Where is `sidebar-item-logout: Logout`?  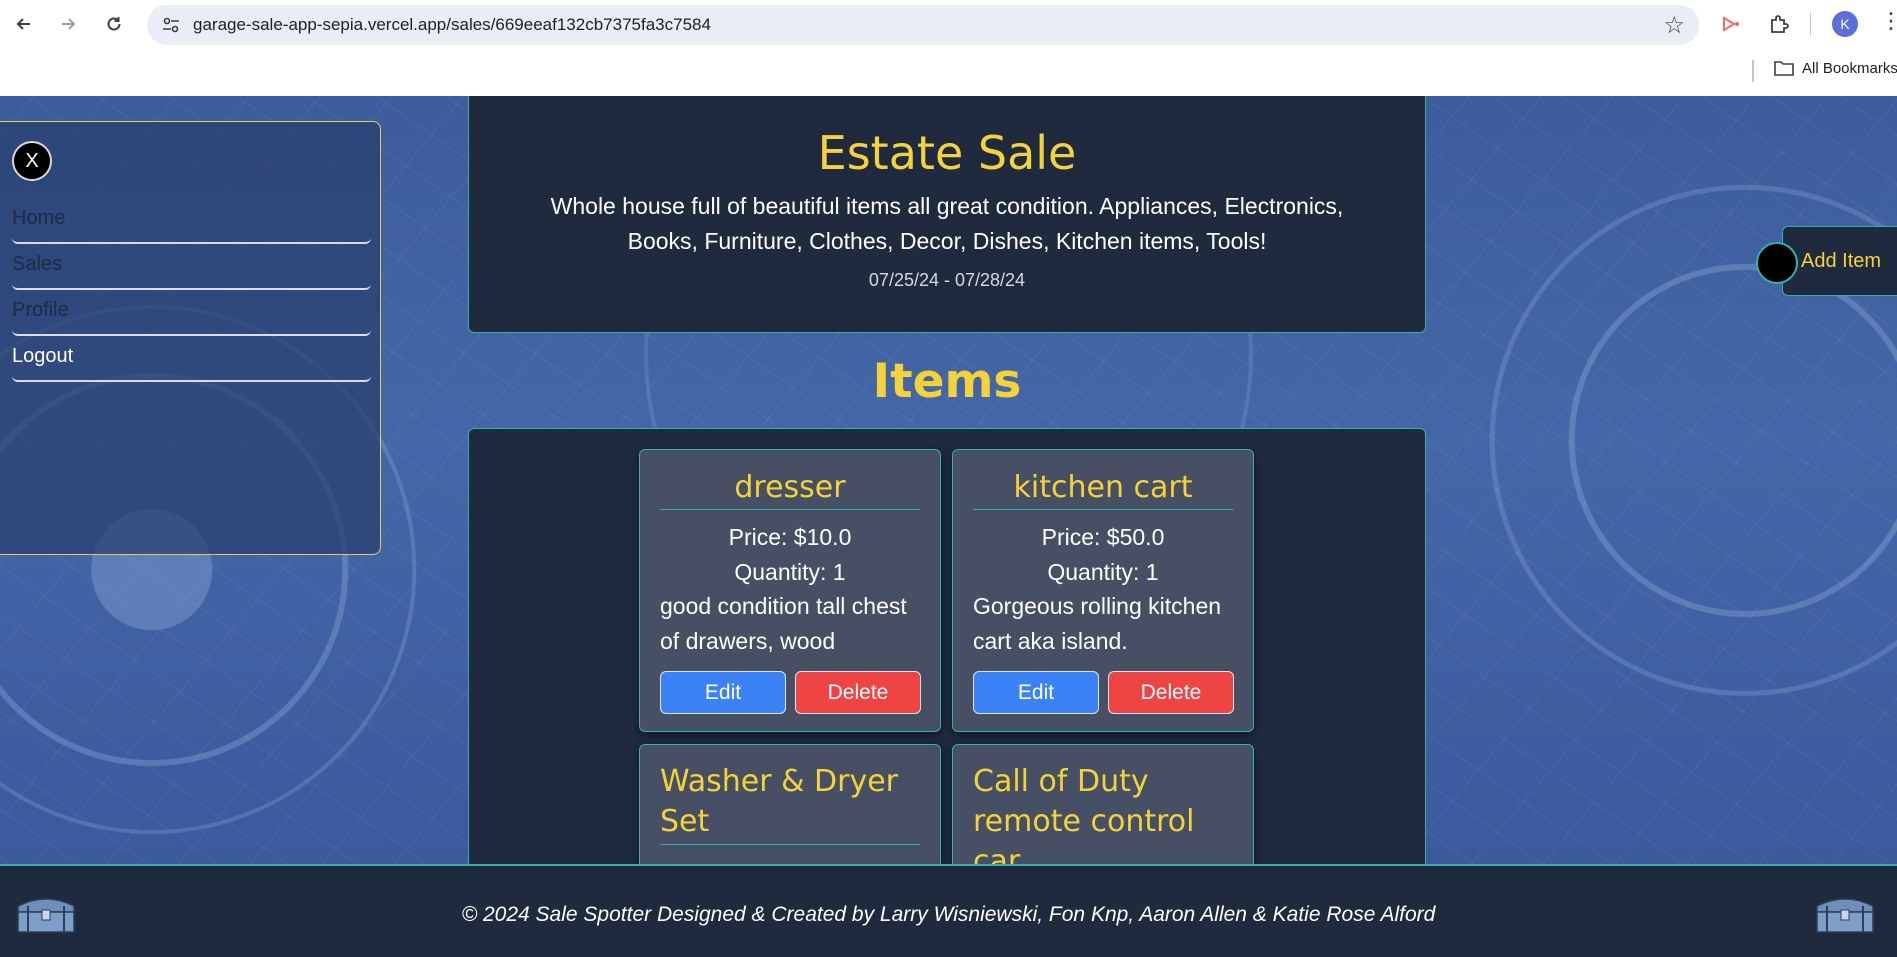
sidebar-item-logout: Logout is located at coordinates (191, 362).